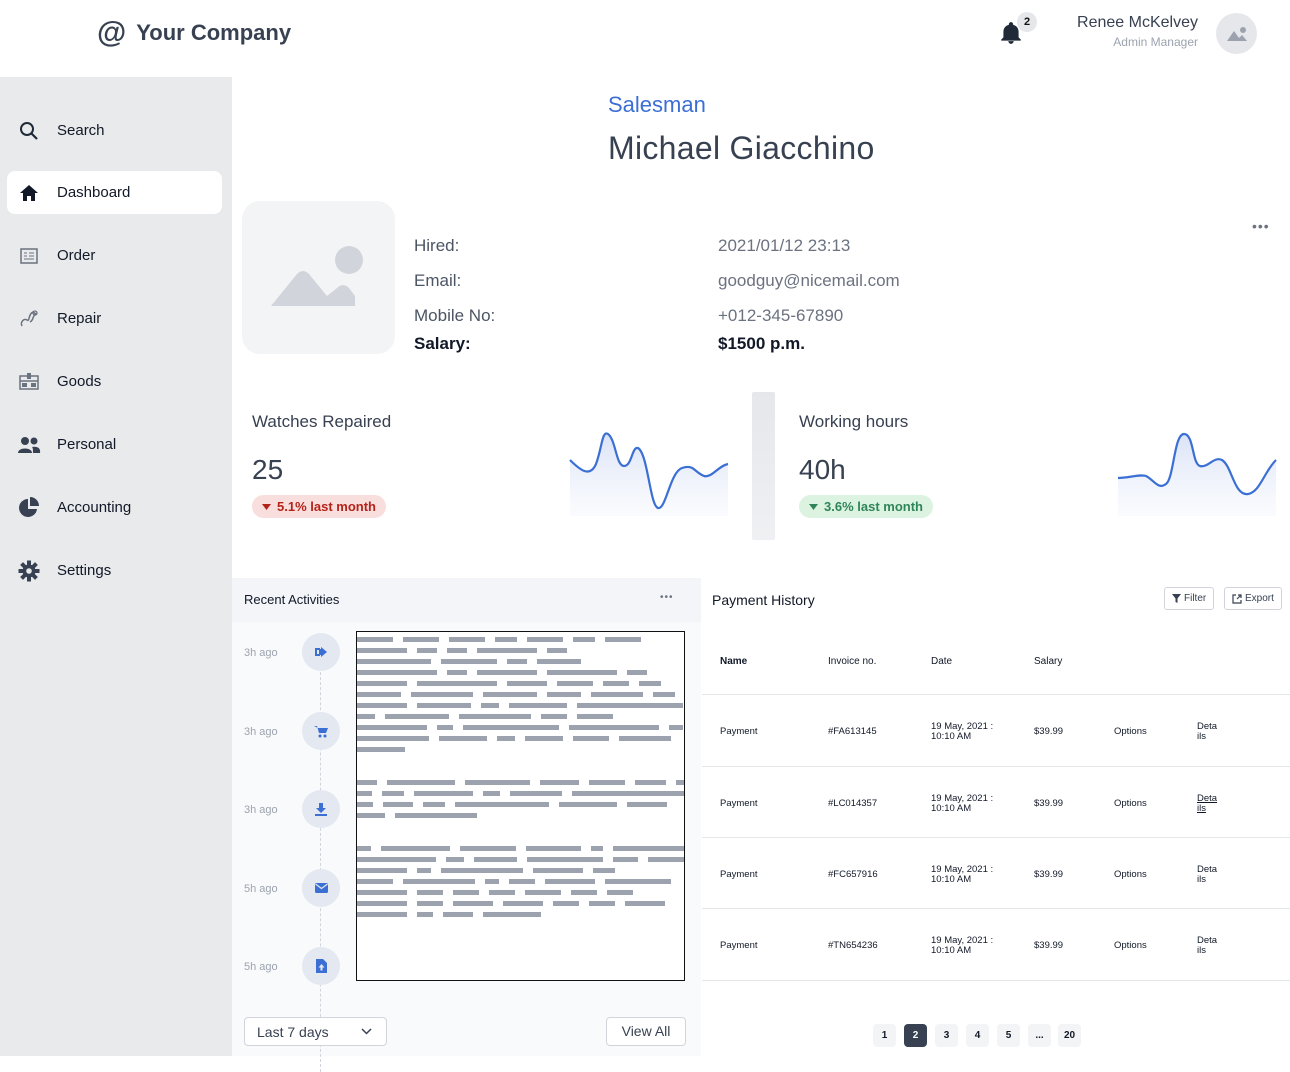 The width and height of the screenshot is (1290, 1072). Describe the element at coordinates (114, 192) in the screenshot. I see `sidebar-item-dashboard: Dashboard` at that location.